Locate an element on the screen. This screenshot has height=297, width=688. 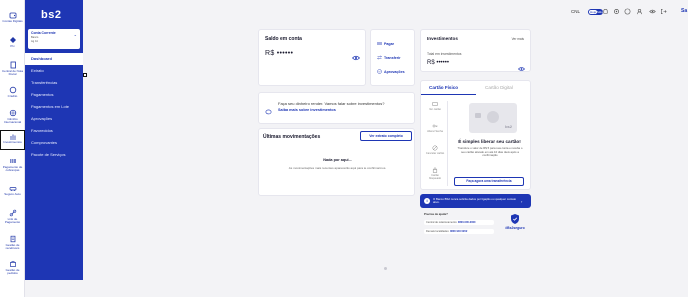
rail-item-pedidos: Gestão de pedidos is located at coordinates (12, 267).